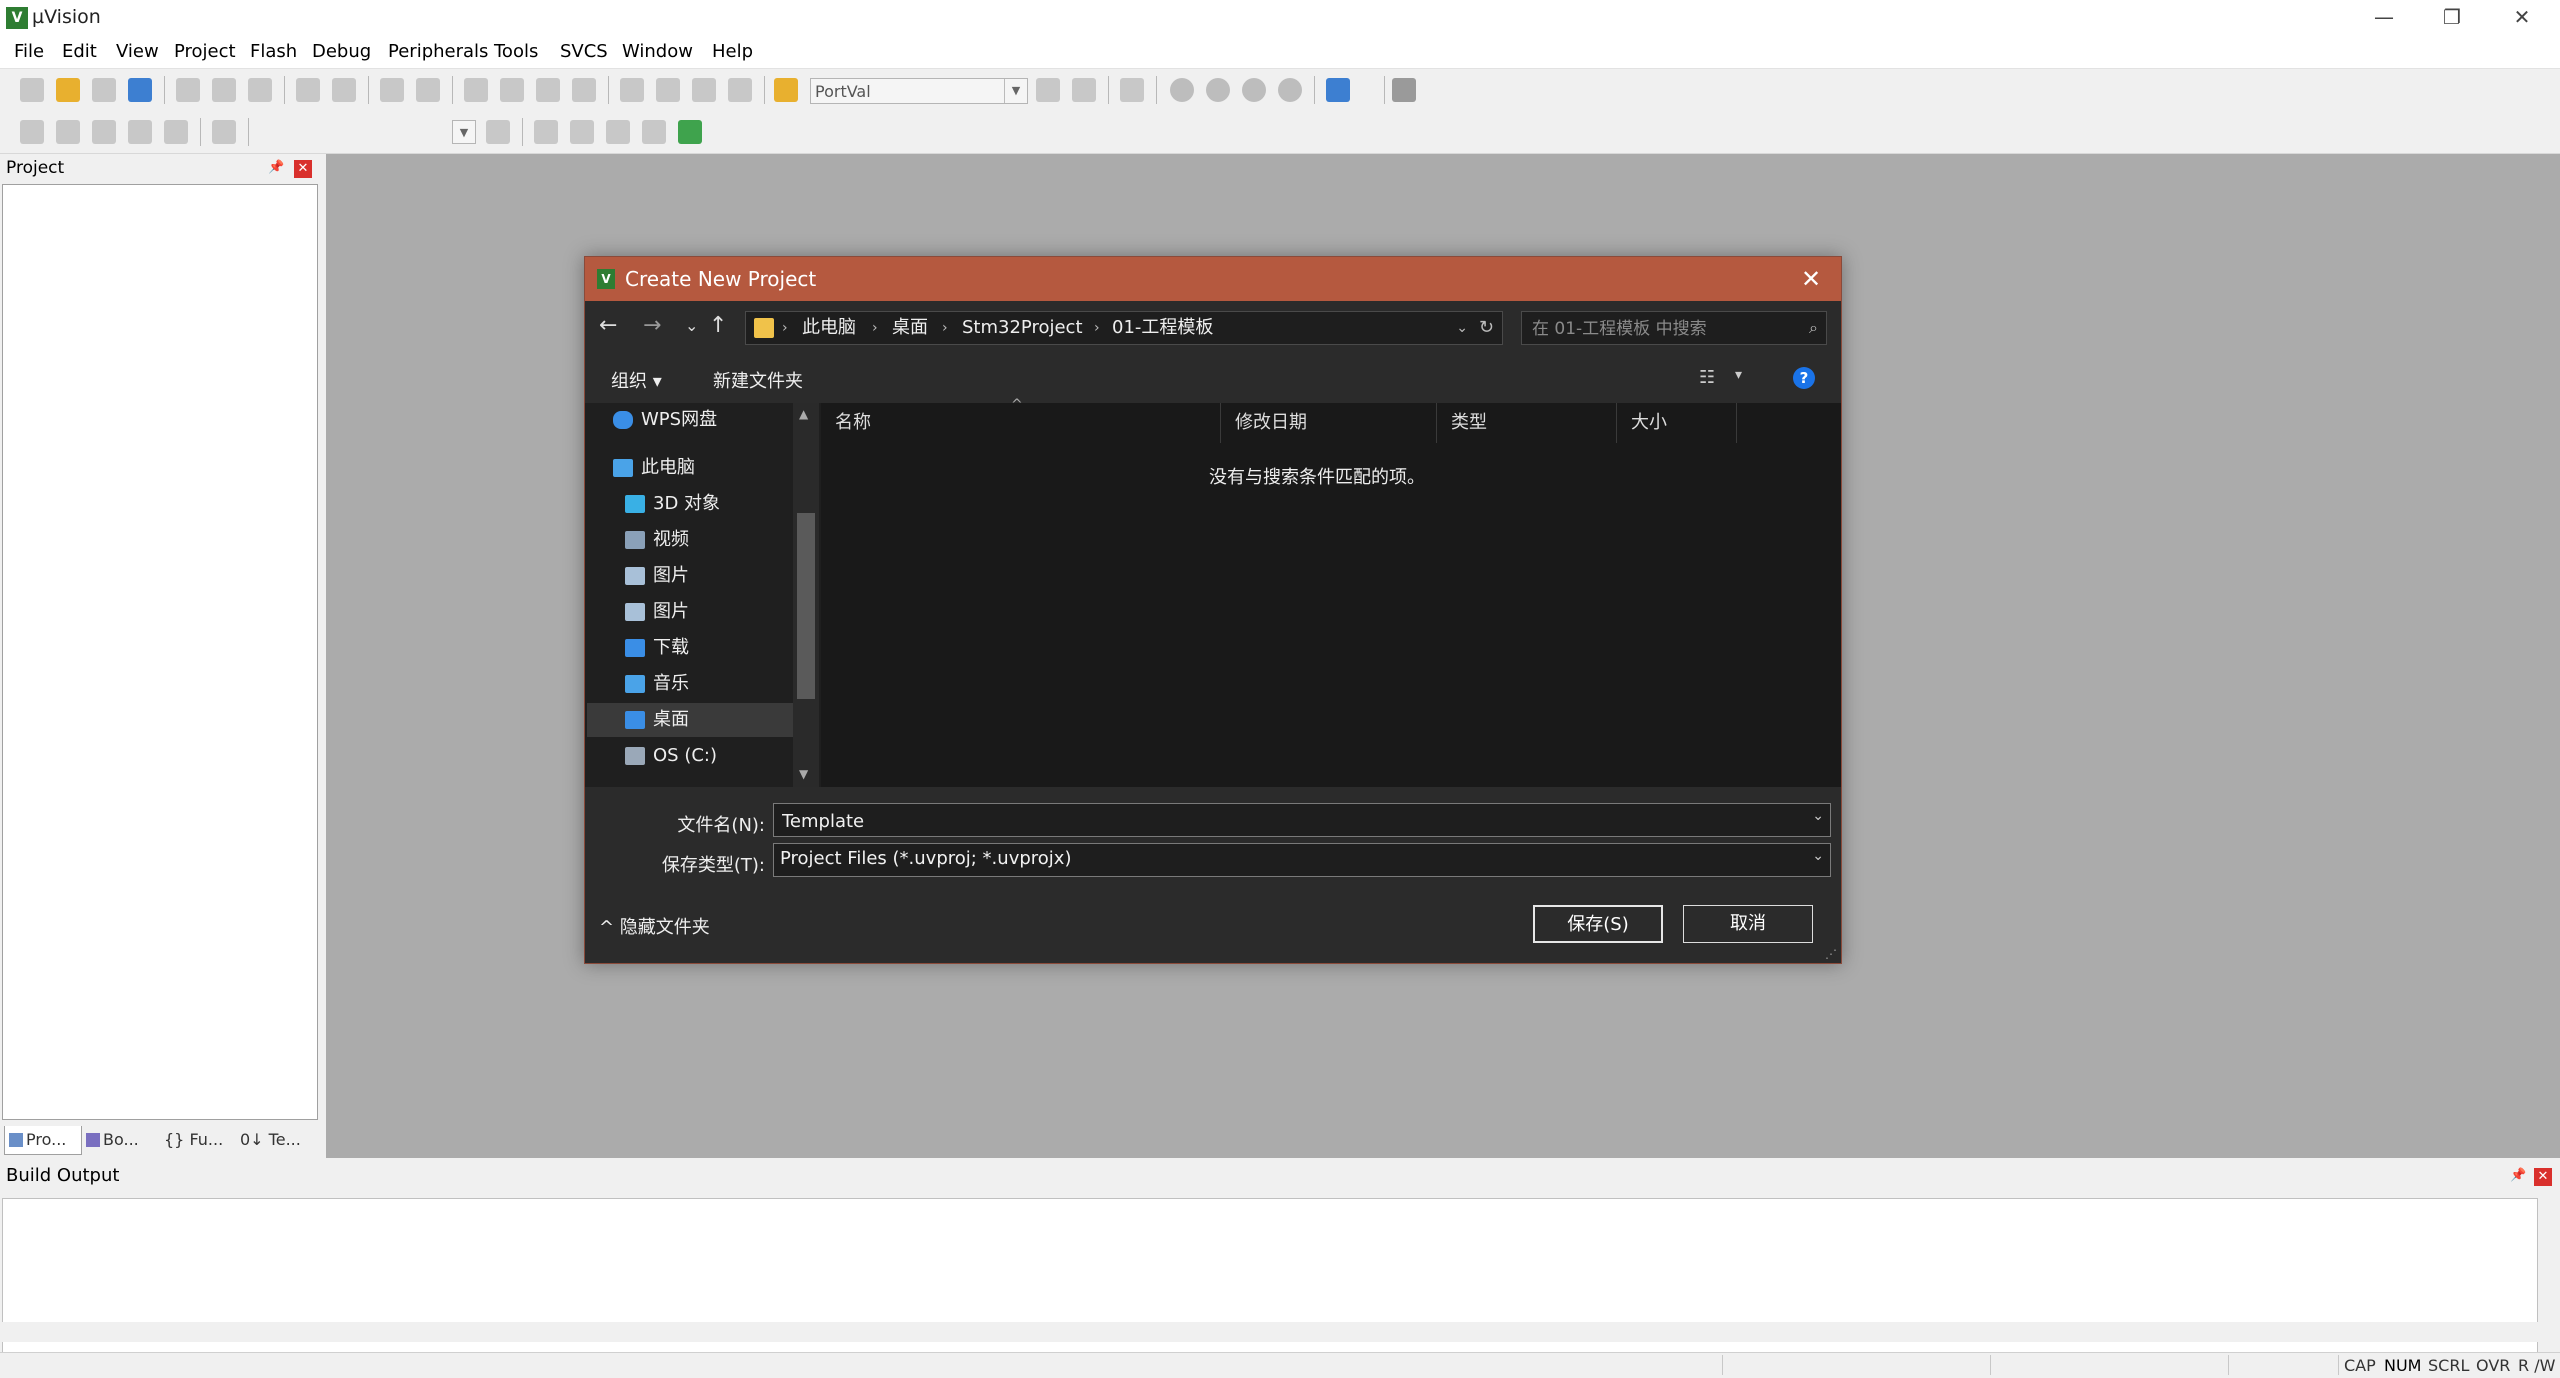 This screenshot has height=1378, width=2560. I want to click on disable-all-breakpoints-icon, so click(1290, 90).